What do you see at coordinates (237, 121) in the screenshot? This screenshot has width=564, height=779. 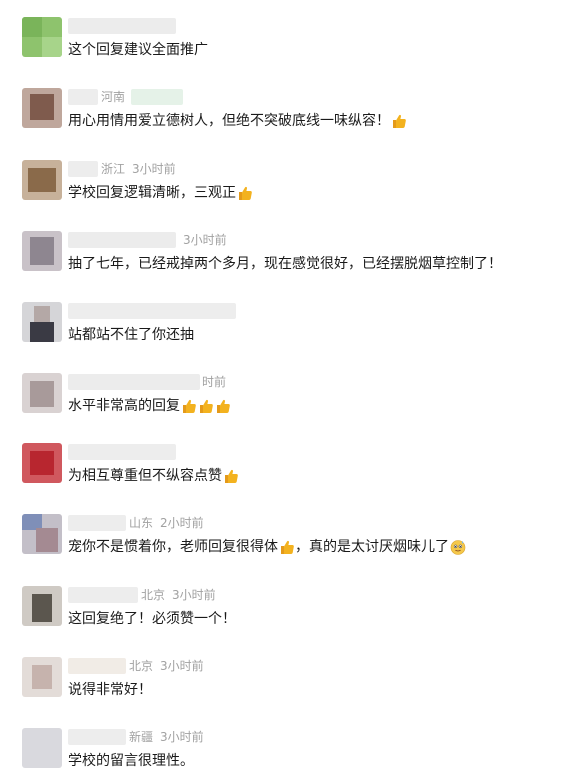 I see `comment-text: 用心用情用爱立德树人，但绝不突破底线一味纵容！` at bounding box center [237, 121].